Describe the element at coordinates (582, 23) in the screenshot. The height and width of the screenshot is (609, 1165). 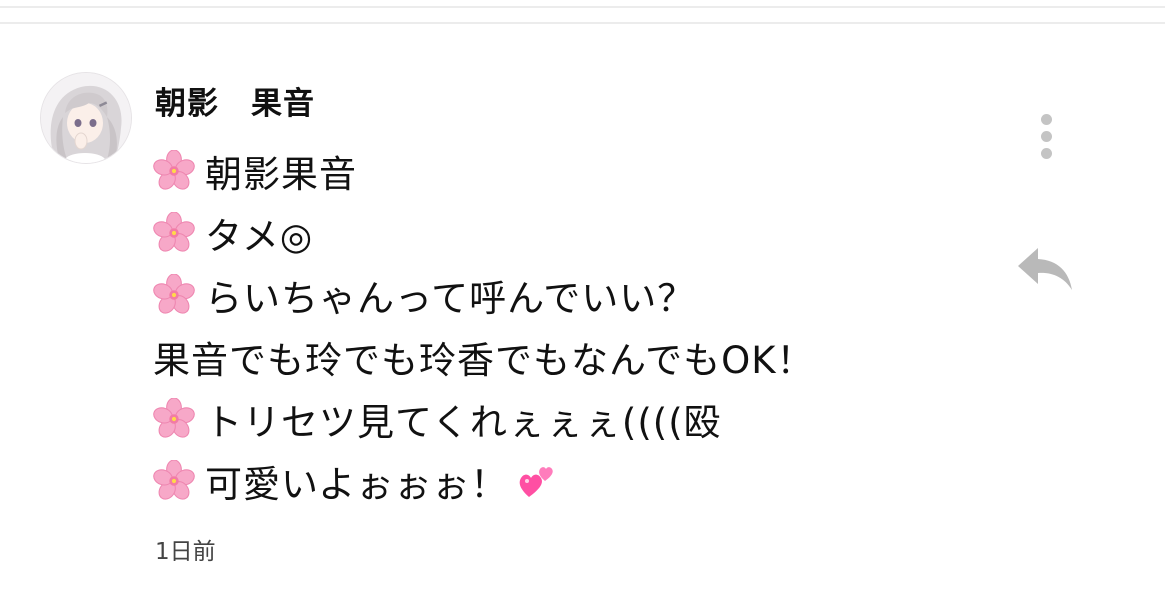
I see `top-divider-secondary` at that location.